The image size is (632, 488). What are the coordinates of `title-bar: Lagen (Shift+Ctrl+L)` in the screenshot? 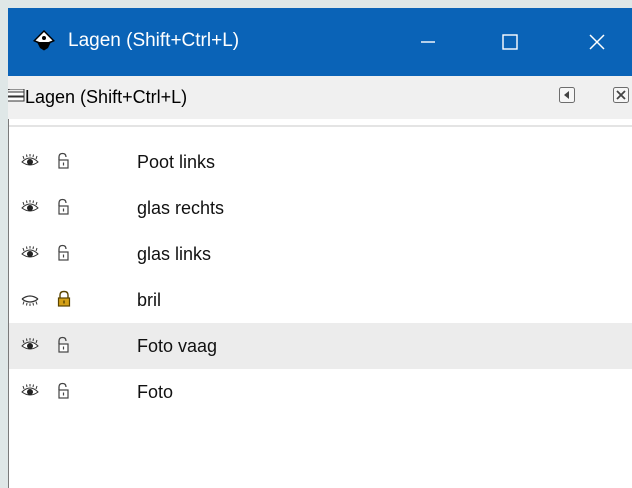 It's located at (320, 42).